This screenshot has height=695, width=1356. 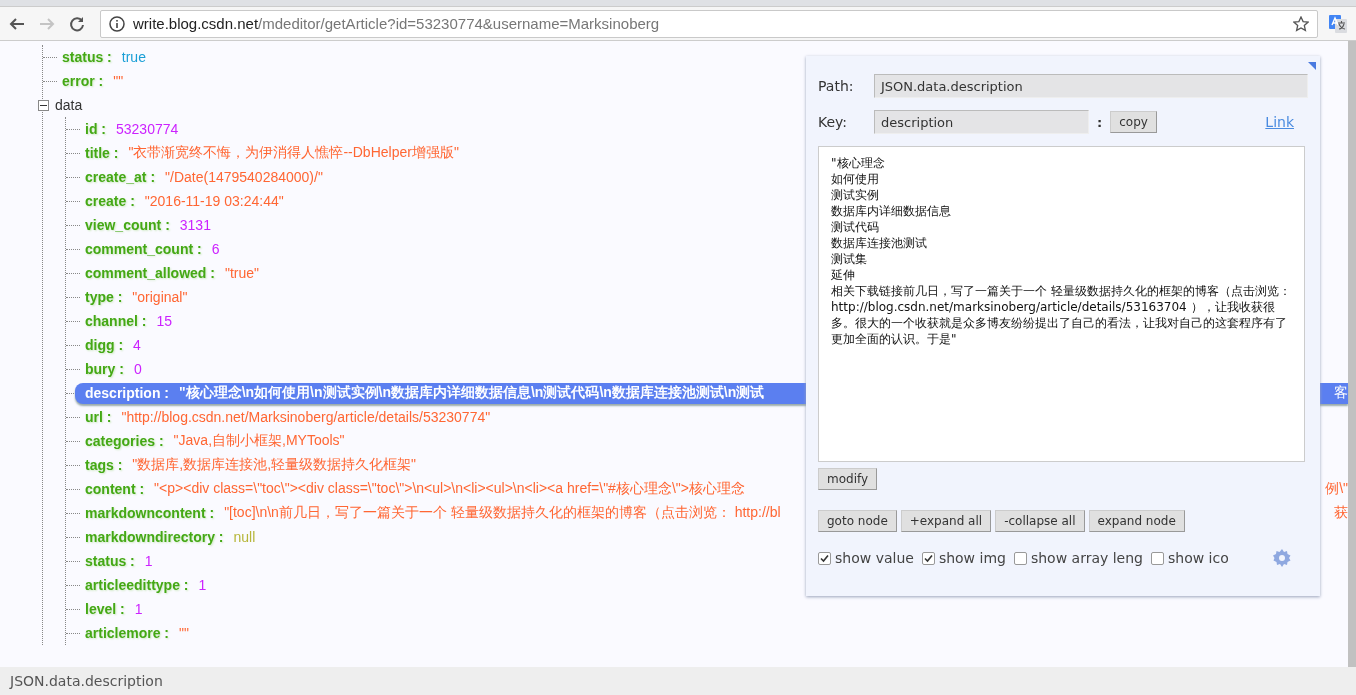 What do you see at coordinates (1086, 558) in the screenshot?
I see `option-label: show array leng` at bounding box center [1086, 558].